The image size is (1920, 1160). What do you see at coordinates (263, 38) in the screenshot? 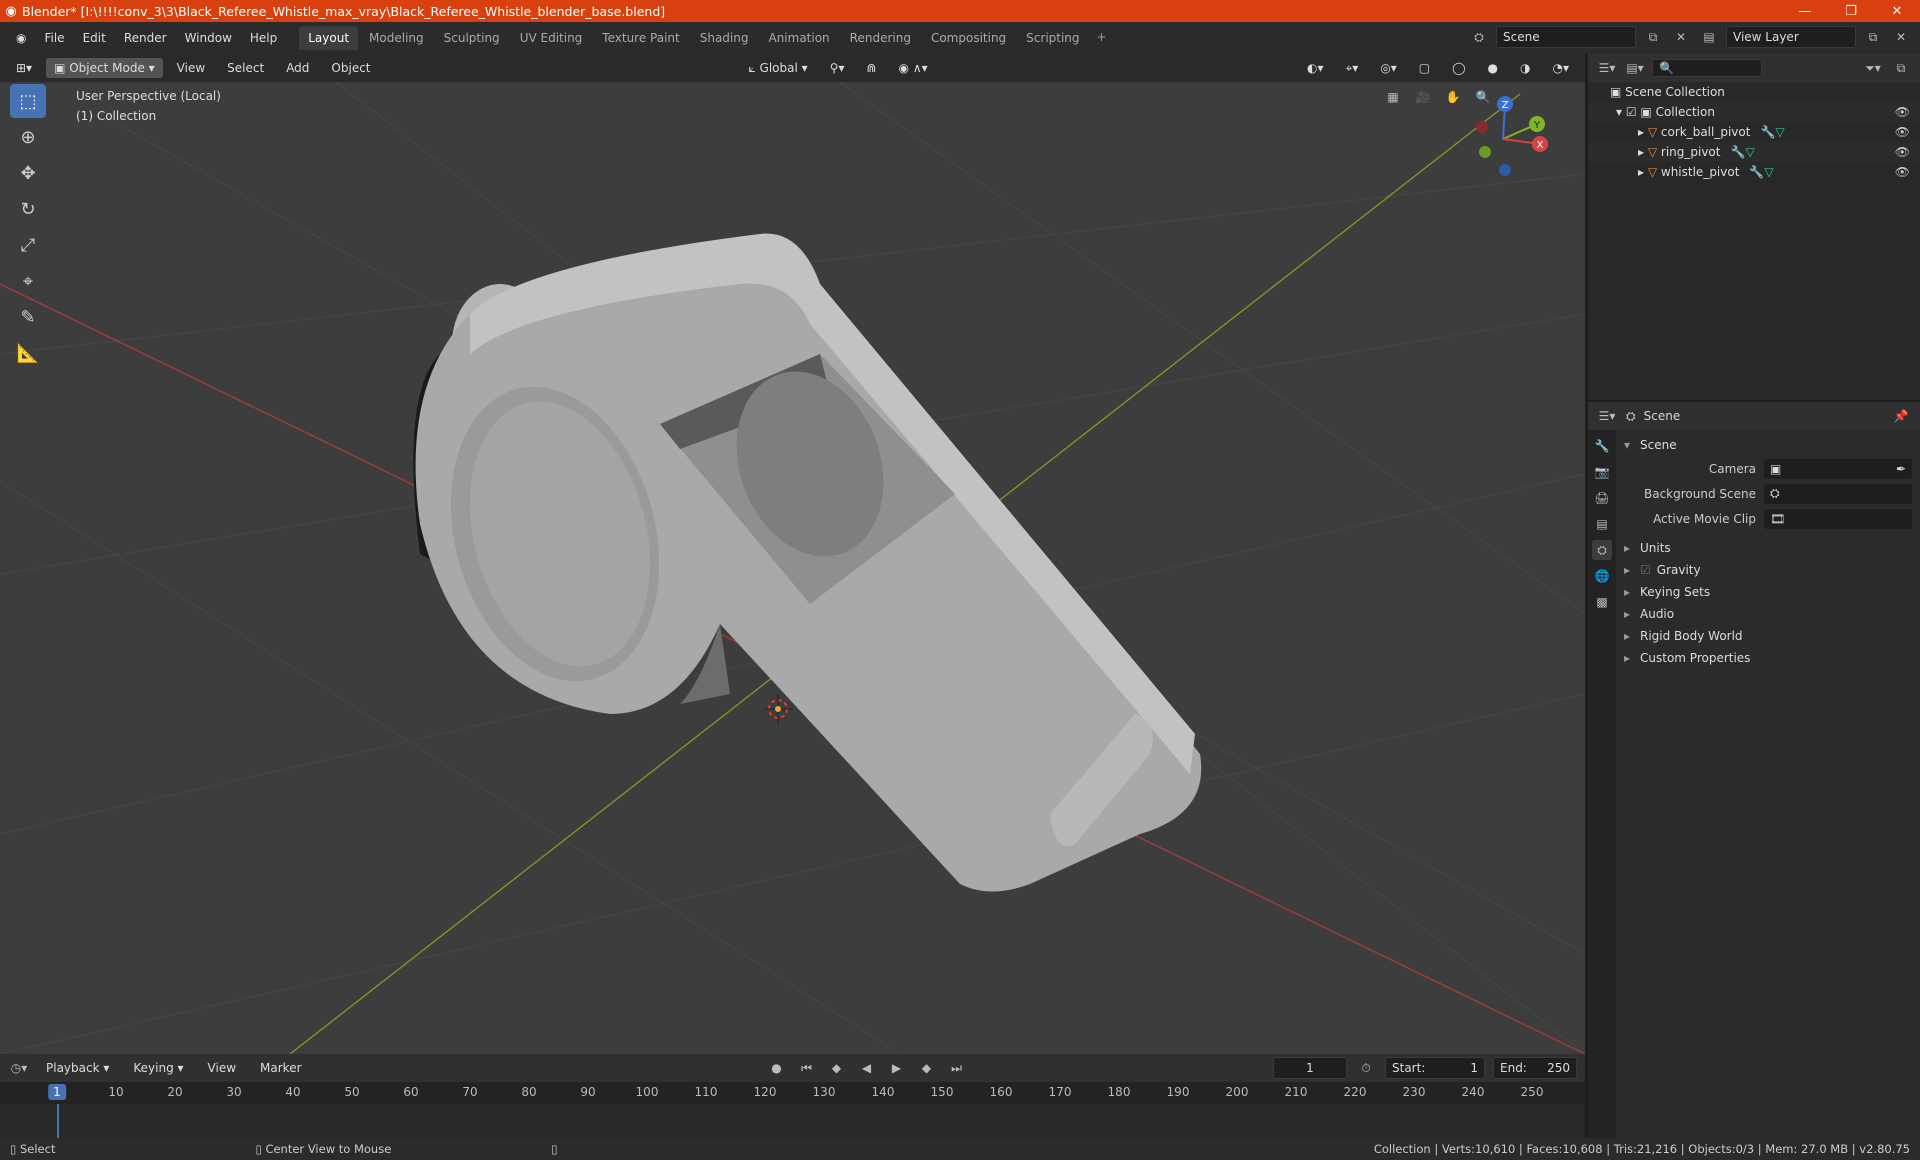
I see `menu-help: Help` at bounding box center [263, 38].